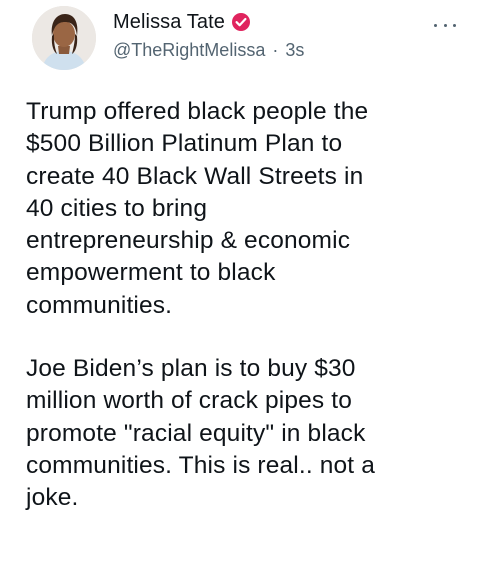  Describe the element at coordinates (169, 22) in the screenshot. I see `display-name: Melissa Tate` at that location.